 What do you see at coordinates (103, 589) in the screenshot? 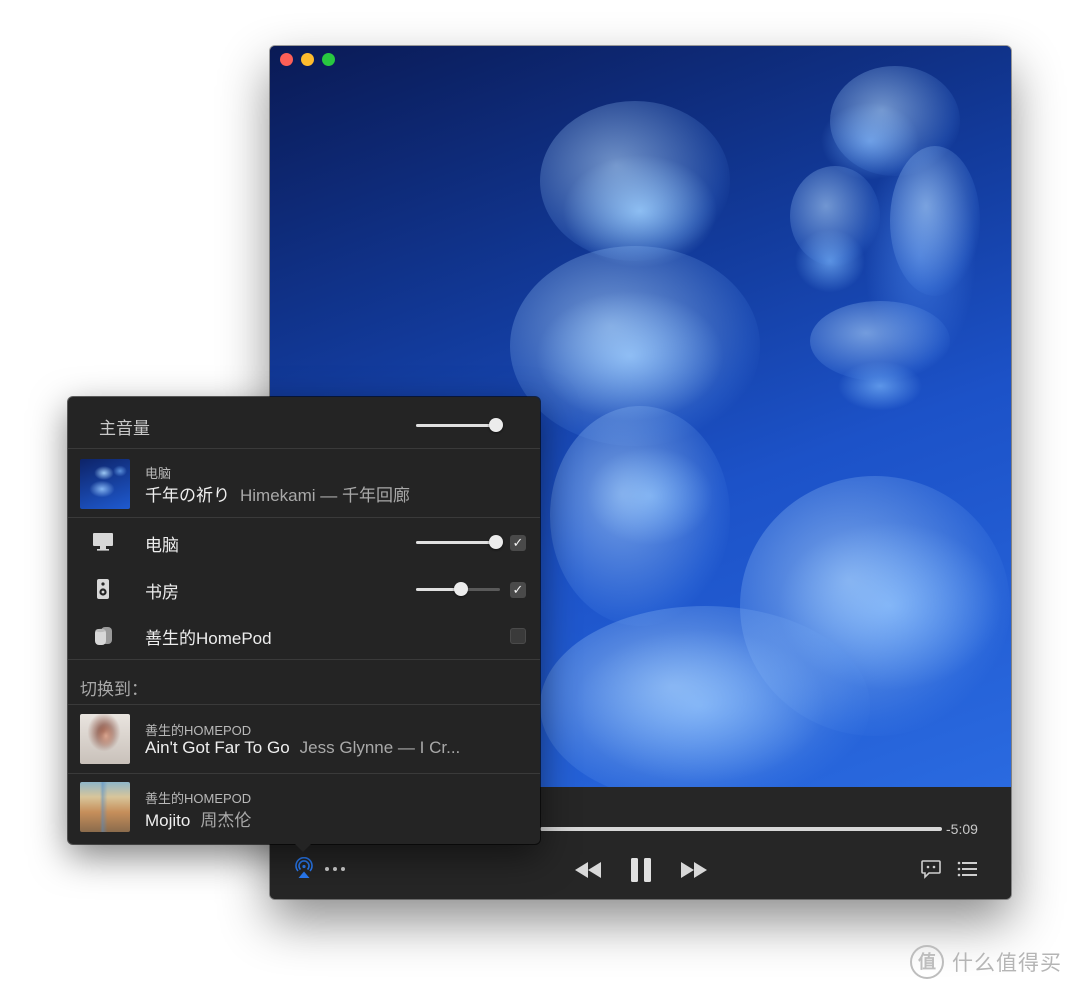
I see `speaker-icon` at bounding box center [103, 589].